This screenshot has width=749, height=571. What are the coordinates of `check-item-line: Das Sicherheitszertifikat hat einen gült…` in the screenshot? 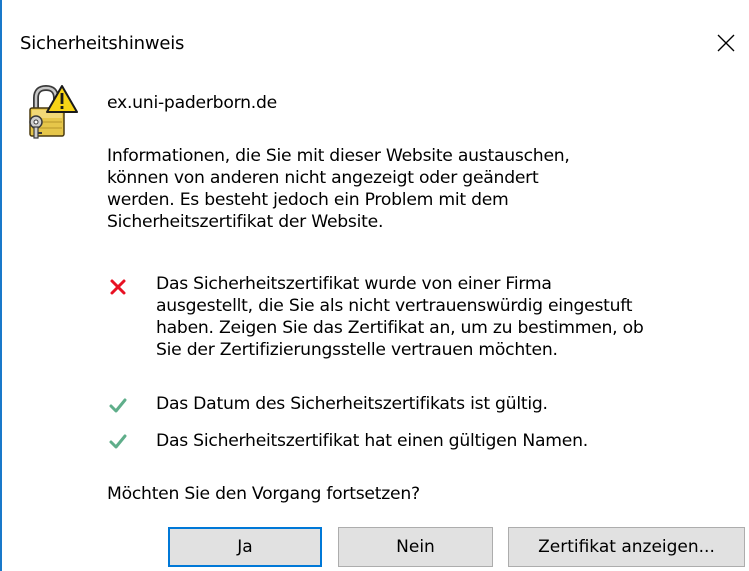 It's located at (372, 441).